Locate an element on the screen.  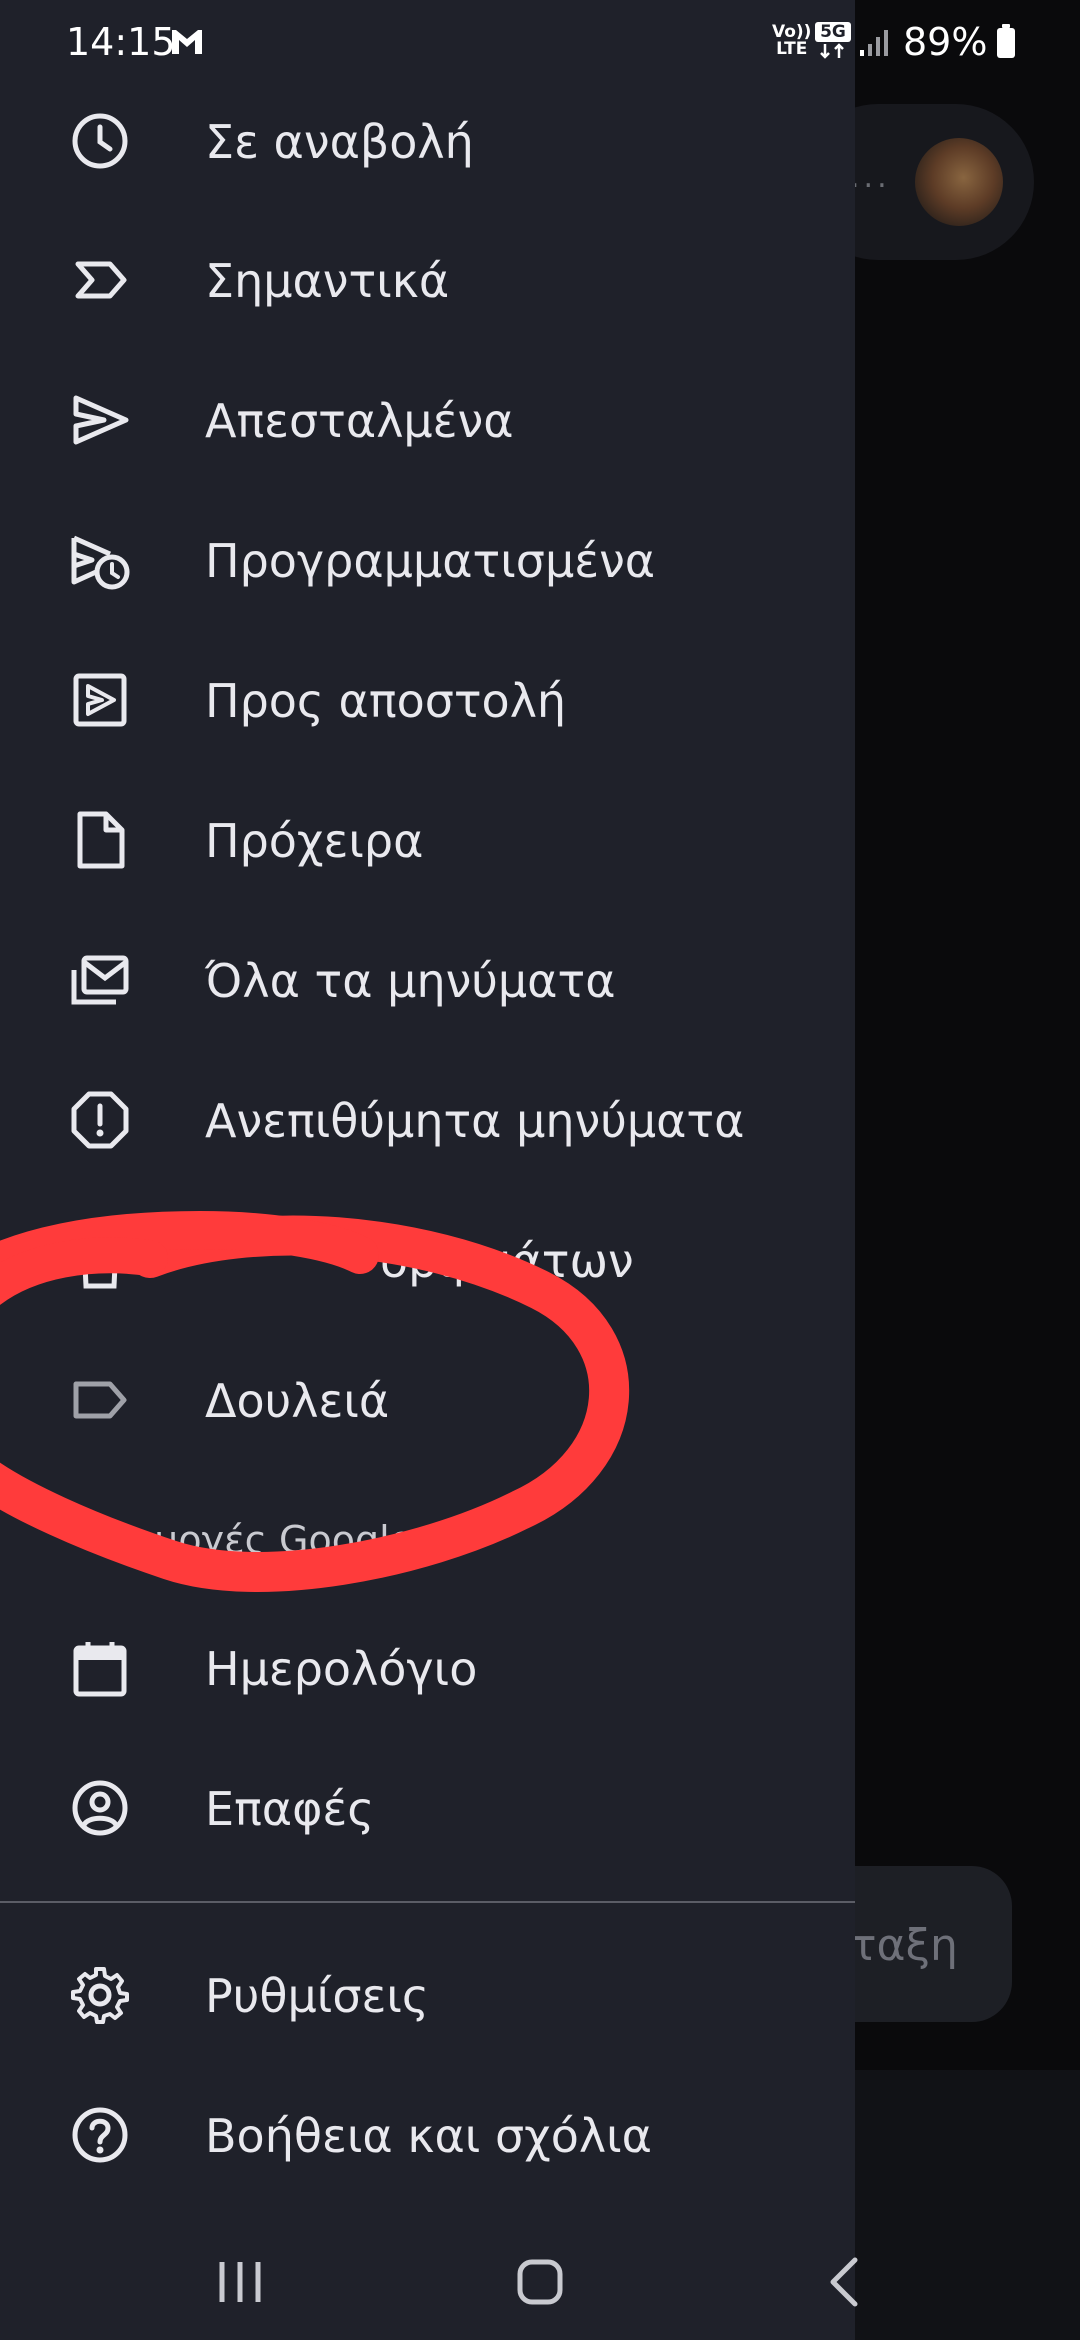
important-icon is located at coordinates (100, 280).